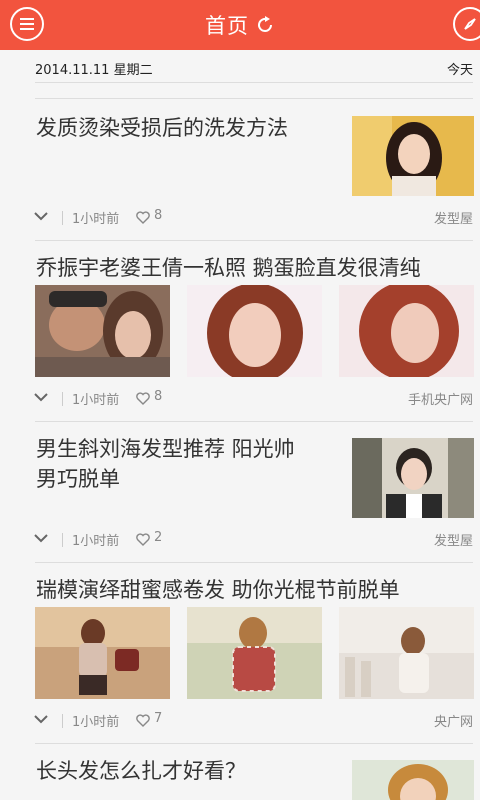 This screenshot has width=480, height=800. I want to click on date-text: 2014.11.11 星期二, so click(94, 70).